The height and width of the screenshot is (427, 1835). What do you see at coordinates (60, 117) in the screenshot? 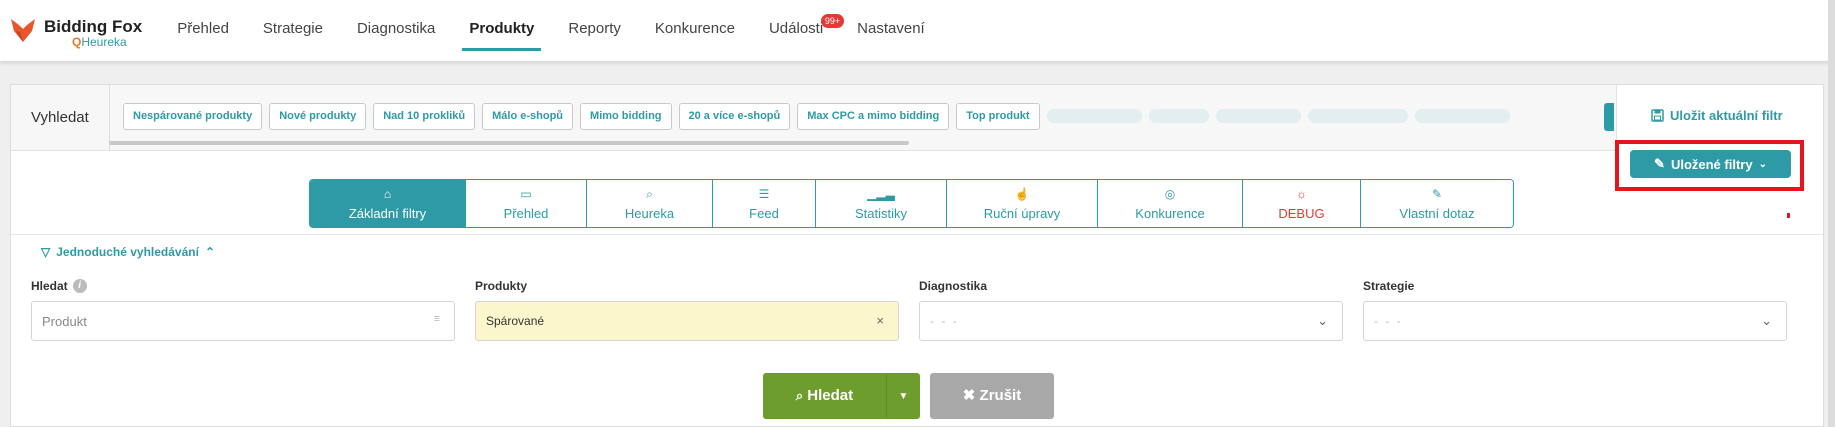
I see `search-label: Vyhledat` at bounding box center [60, 117].